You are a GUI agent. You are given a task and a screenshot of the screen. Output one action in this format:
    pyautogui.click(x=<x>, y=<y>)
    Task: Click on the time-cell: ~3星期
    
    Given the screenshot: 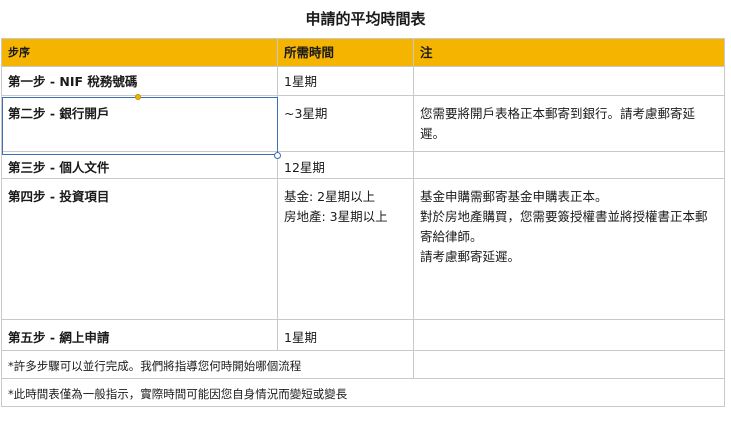 What is the action you would take?
    pyautogui.click(x=345, y=123)
    